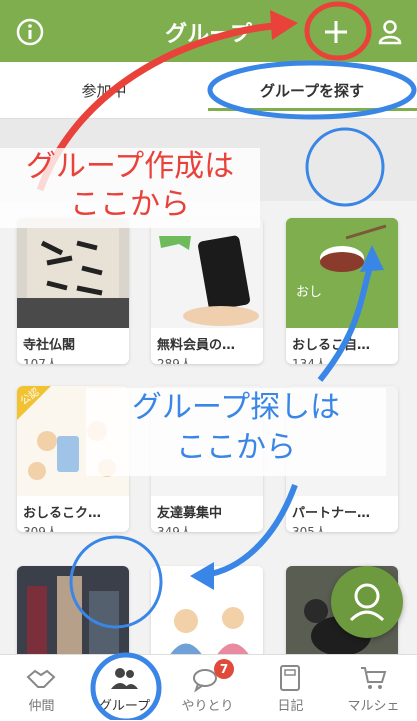  What do you see at coordinates (236, 407) in the screenshot?
I see `note-line: グループ探しは` at bounding box center [236, 407].